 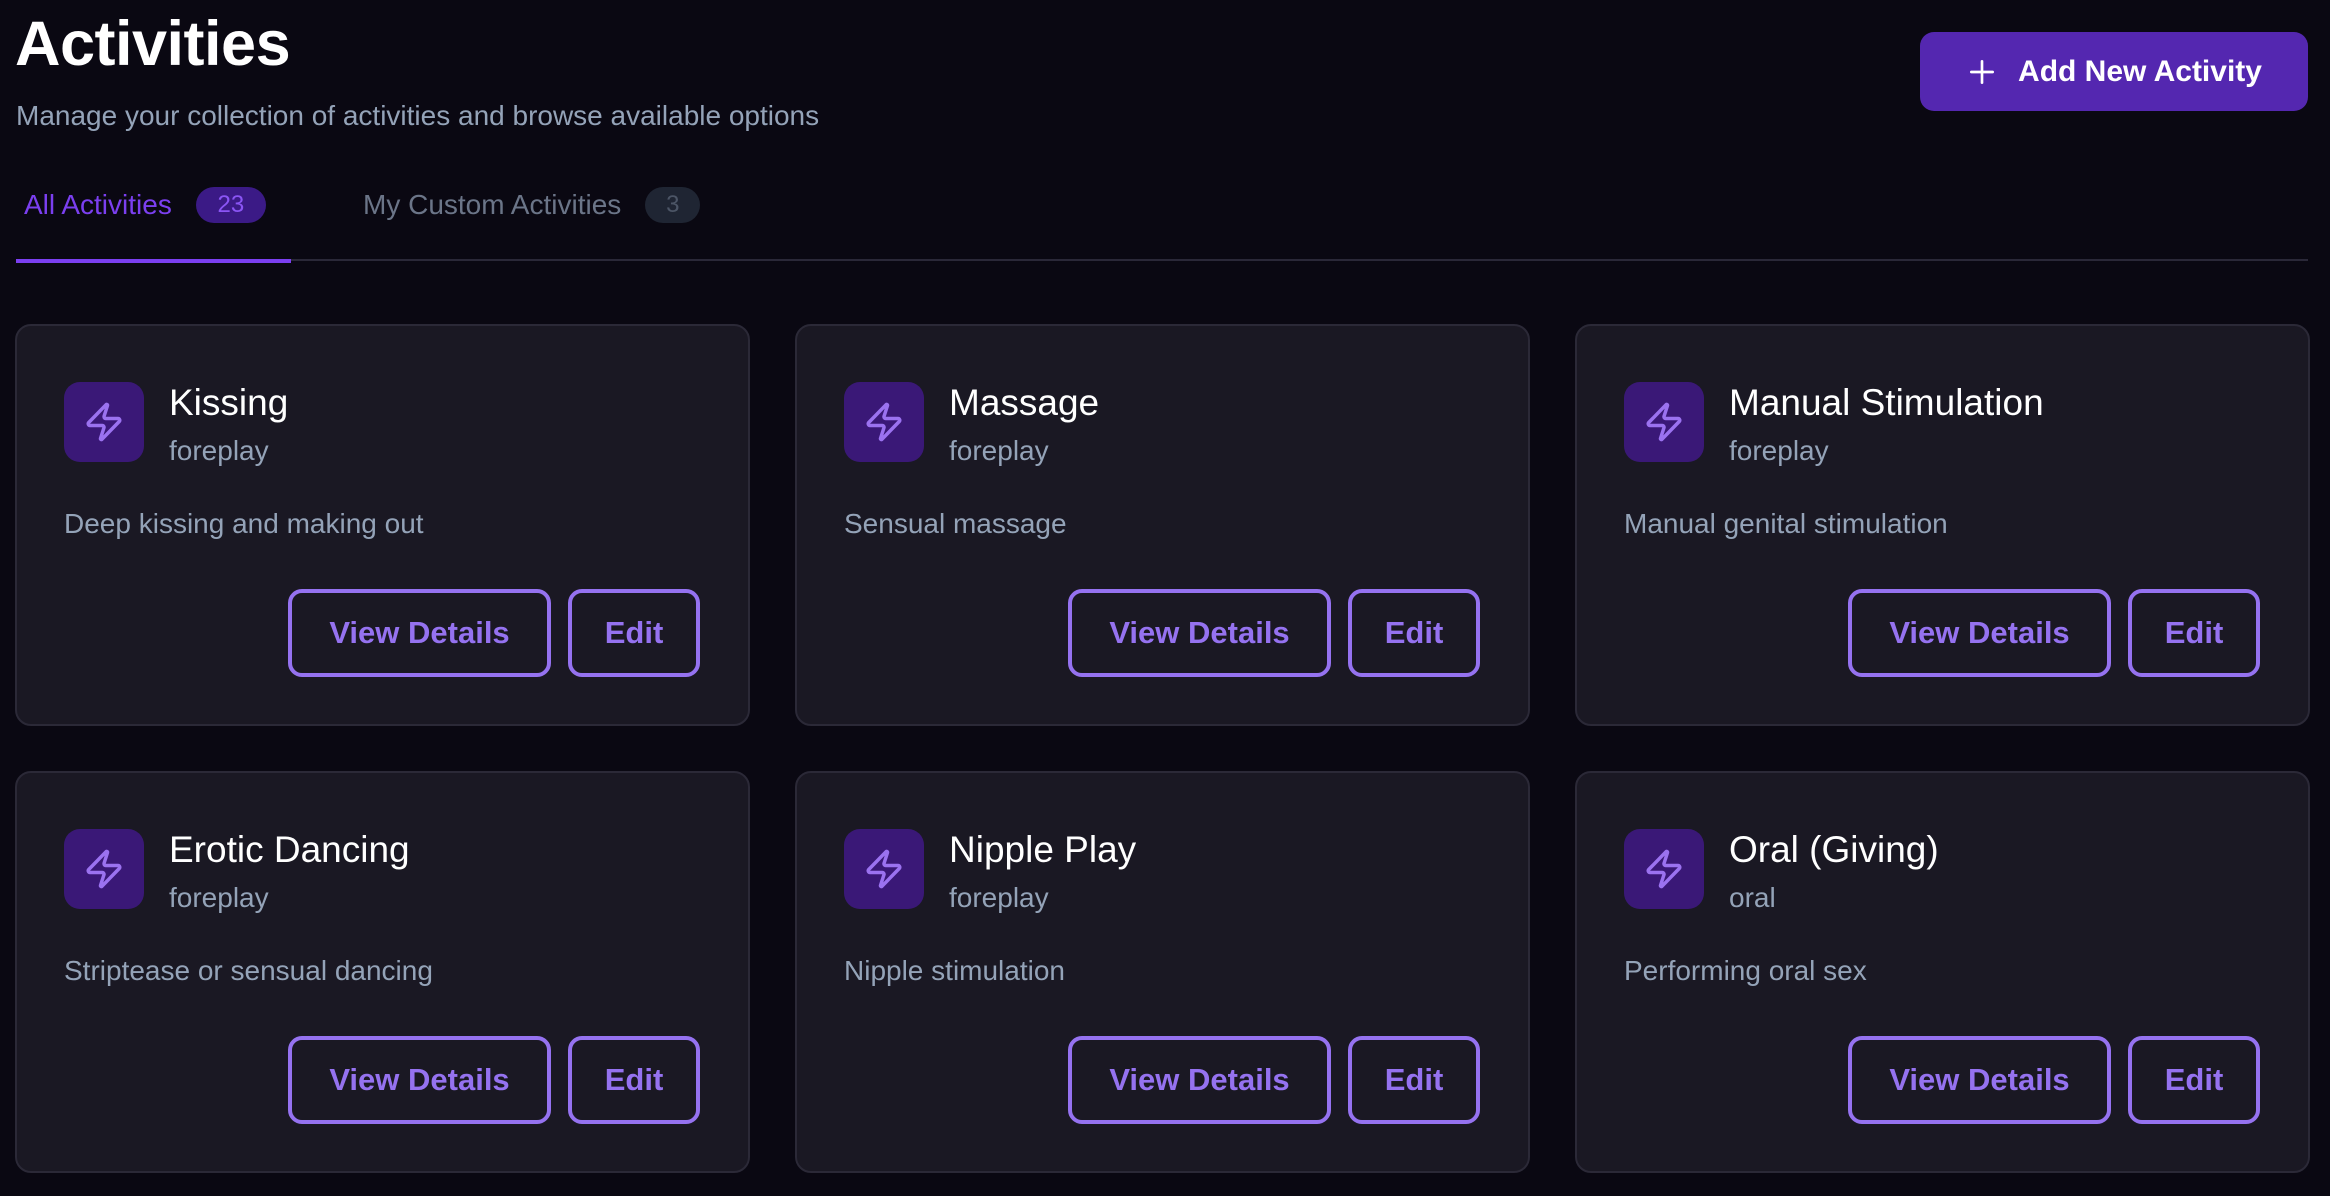 I want to click on activity-title: Massage, so click(x=1024, y=402).